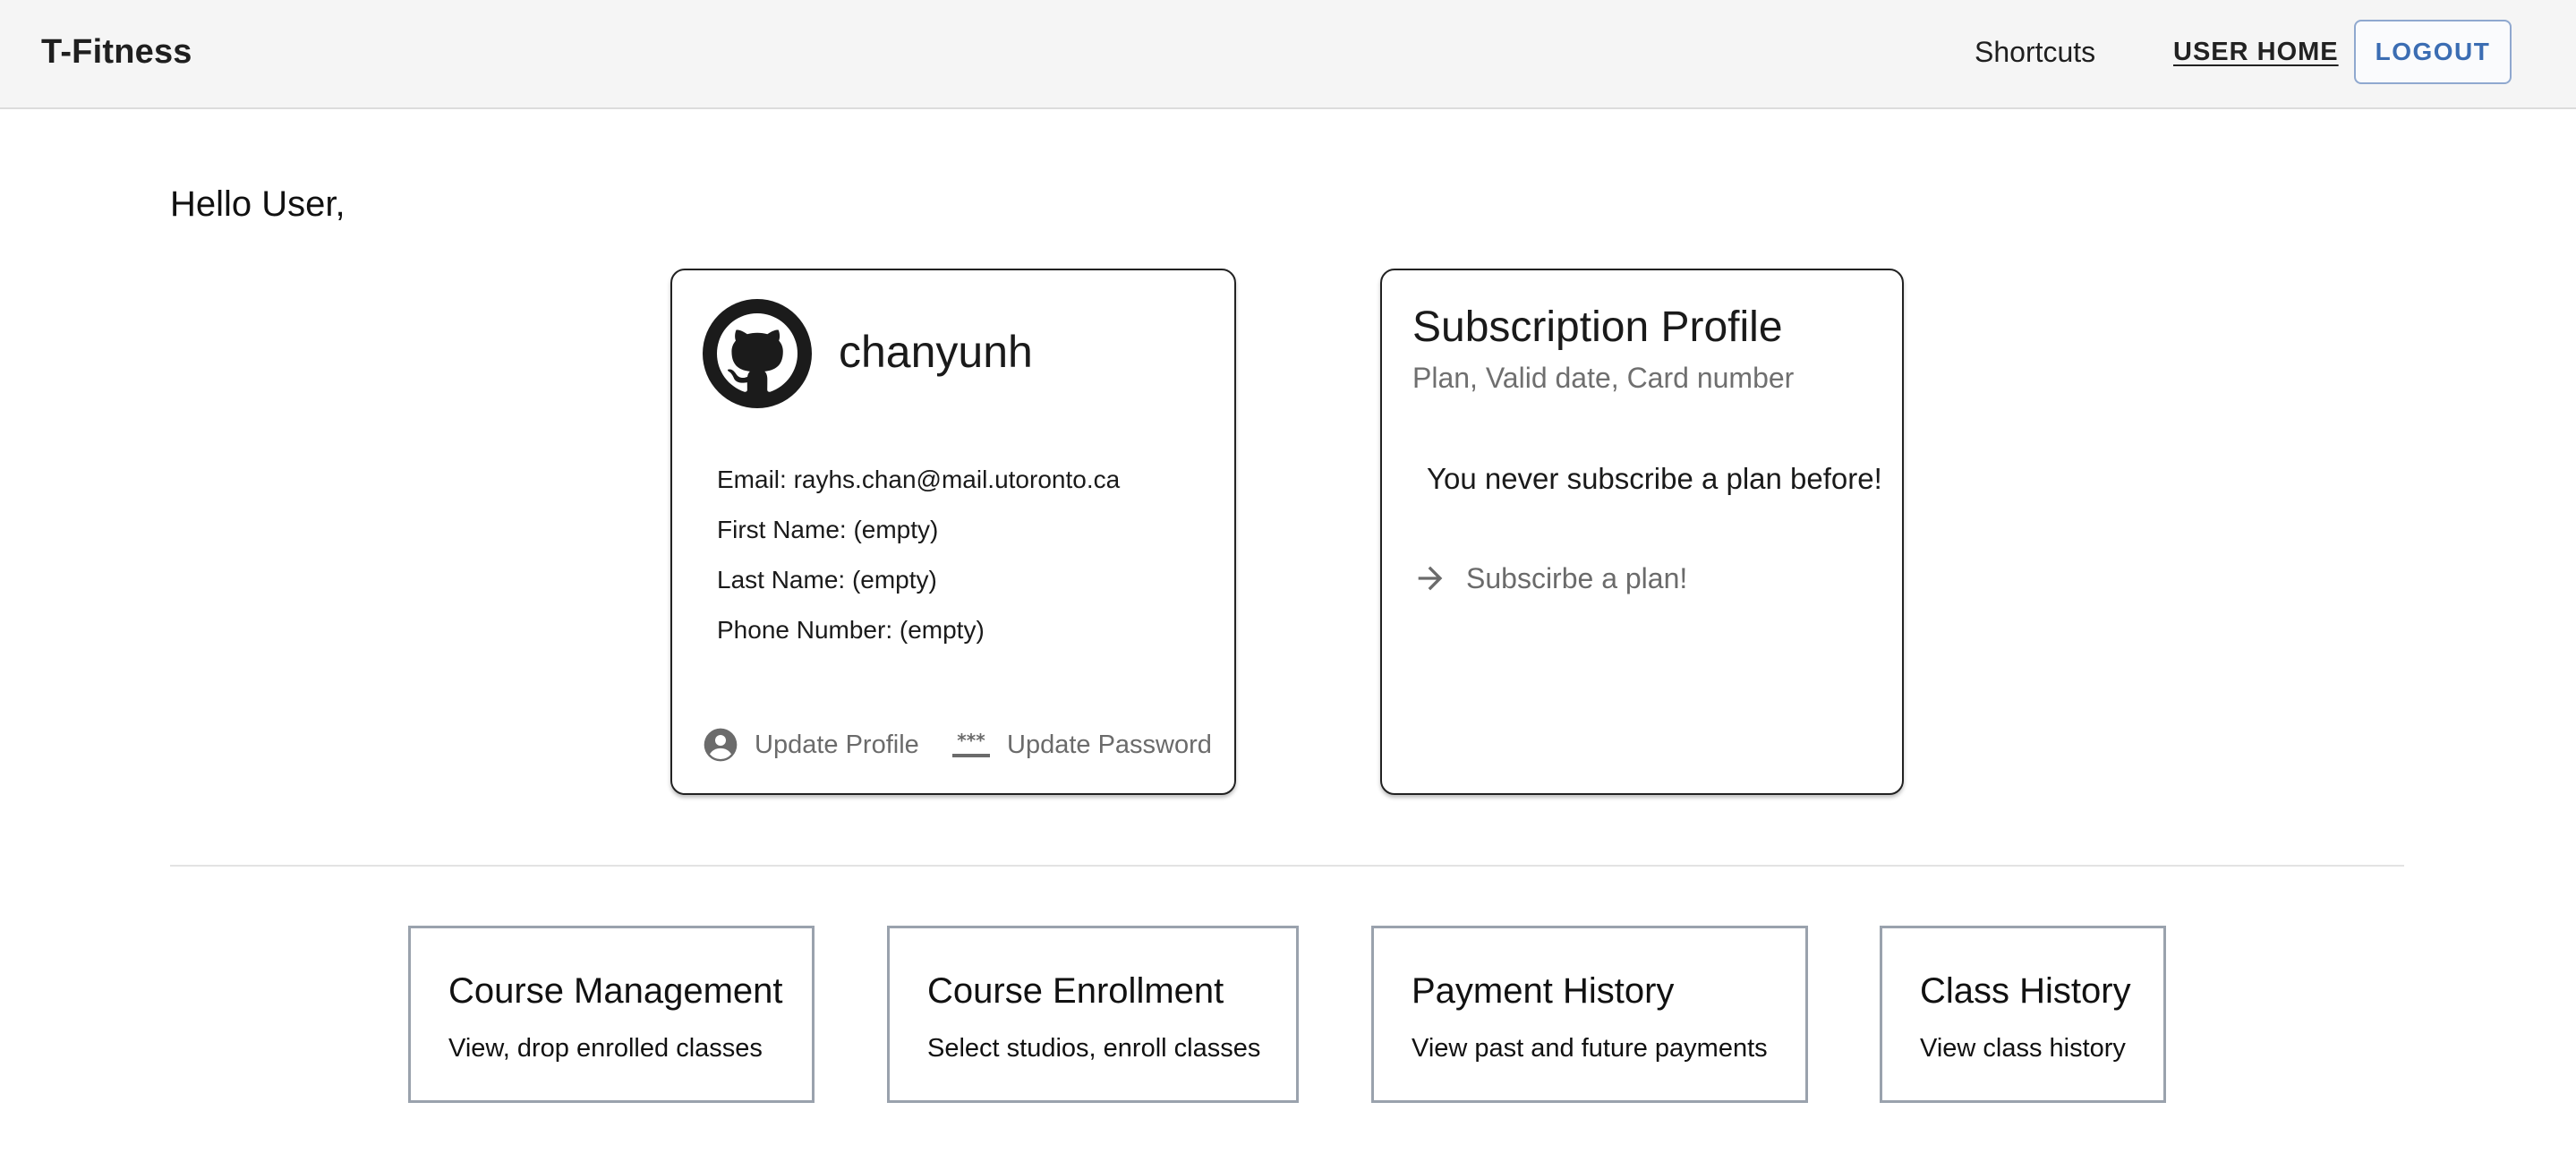 This screenshot has width=2576, height=1162. I want to click on profile-last-name: Last Name: (empty), so click(827, 580).